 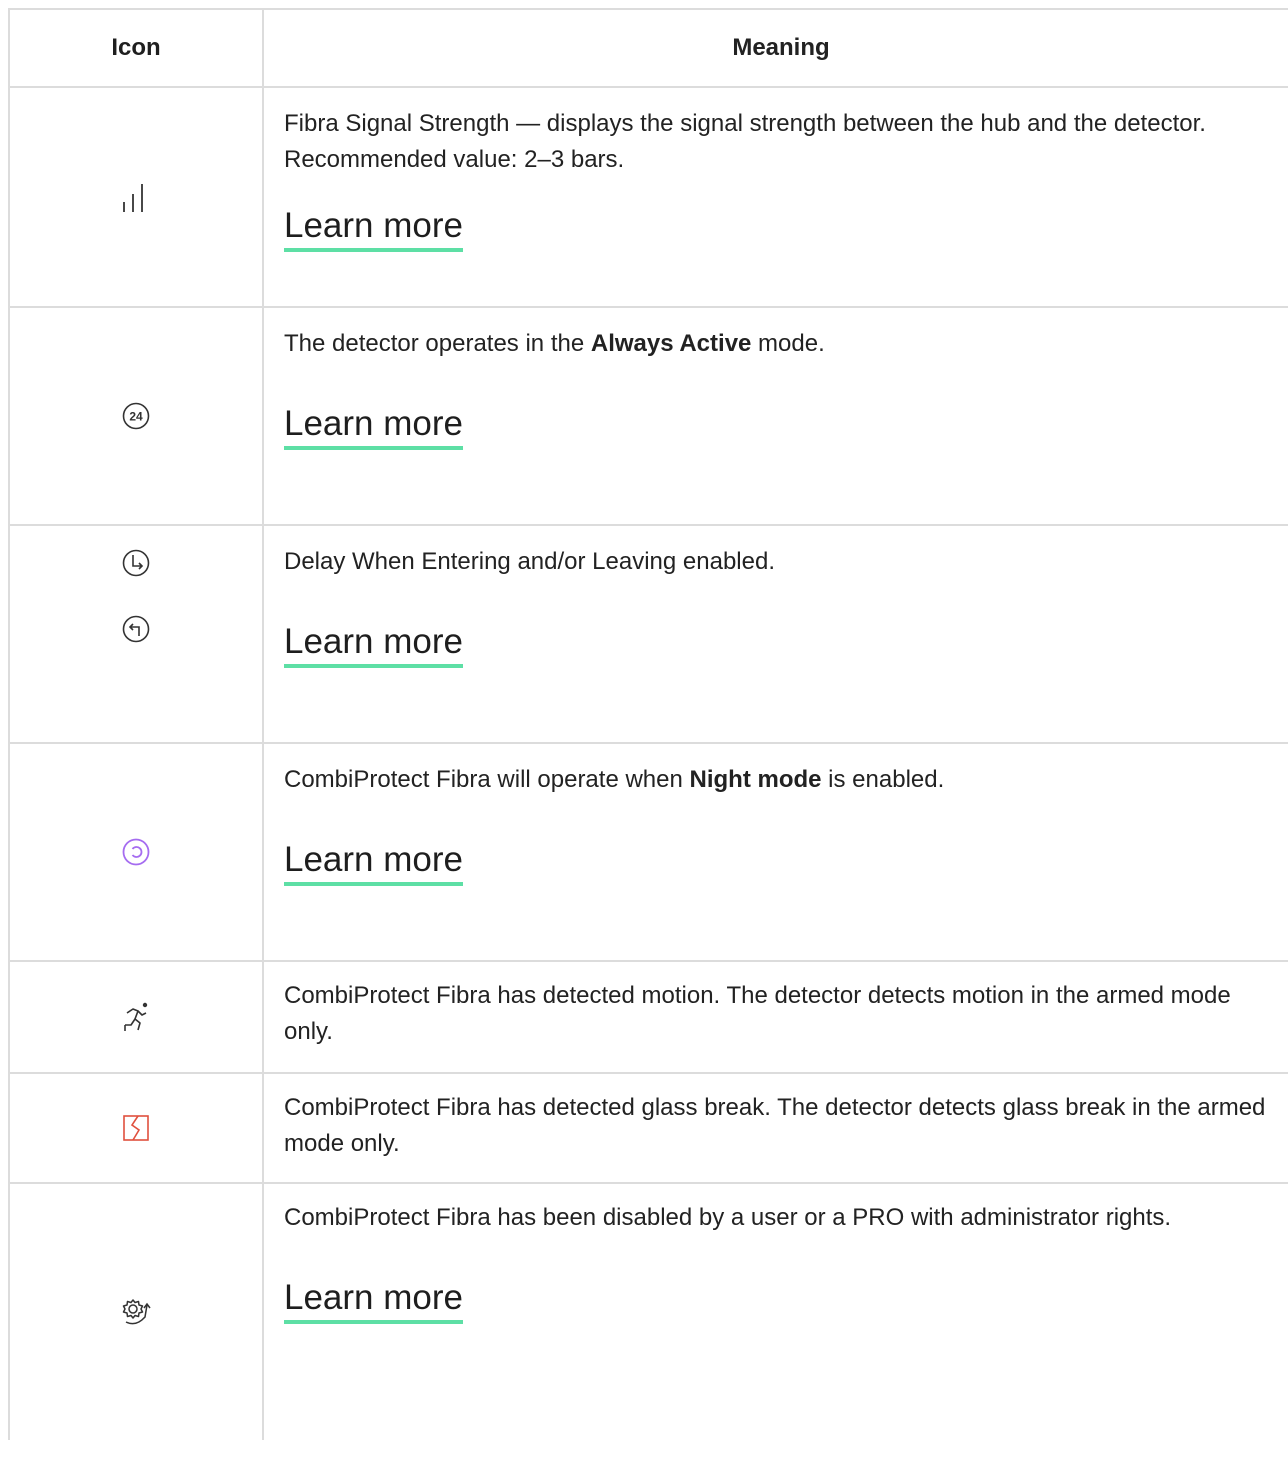 What do you see at coordinates (883, 779) in the screenshot?
I see `description-text: is enabled.` at bounding box center [883, 779].